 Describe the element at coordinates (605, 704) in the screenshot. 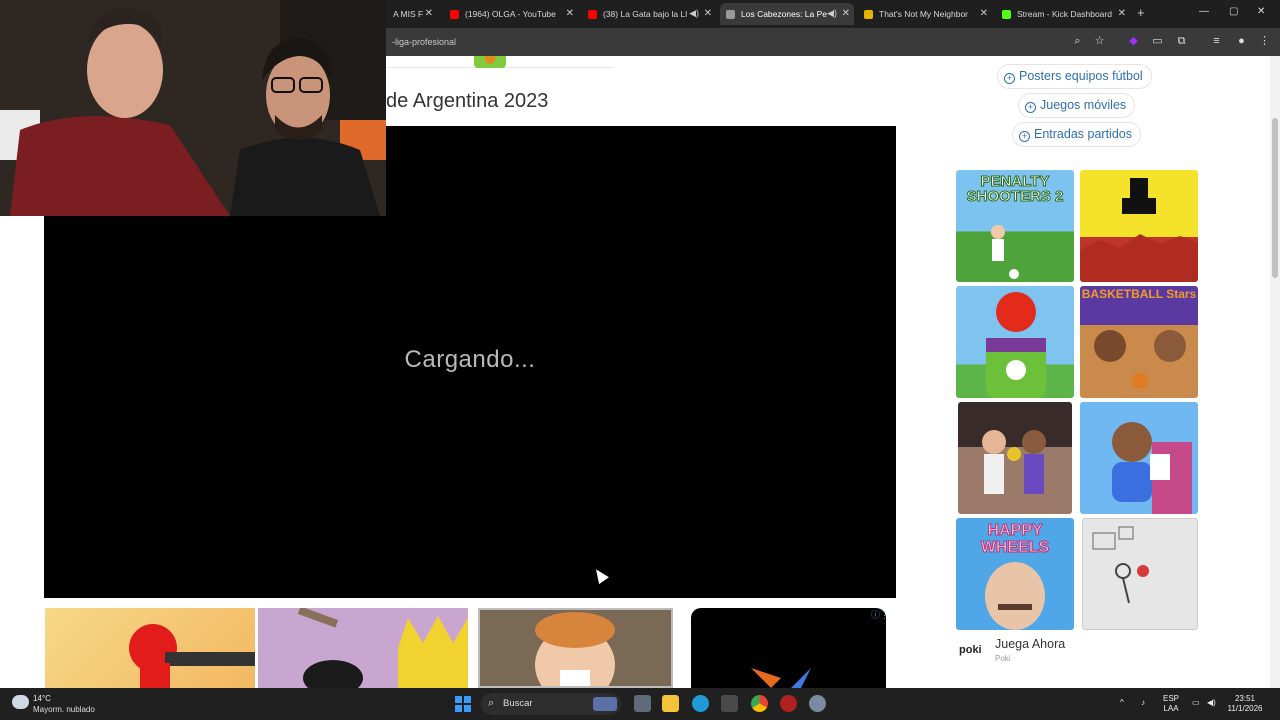

I see `search-highlight-icon` at that location.